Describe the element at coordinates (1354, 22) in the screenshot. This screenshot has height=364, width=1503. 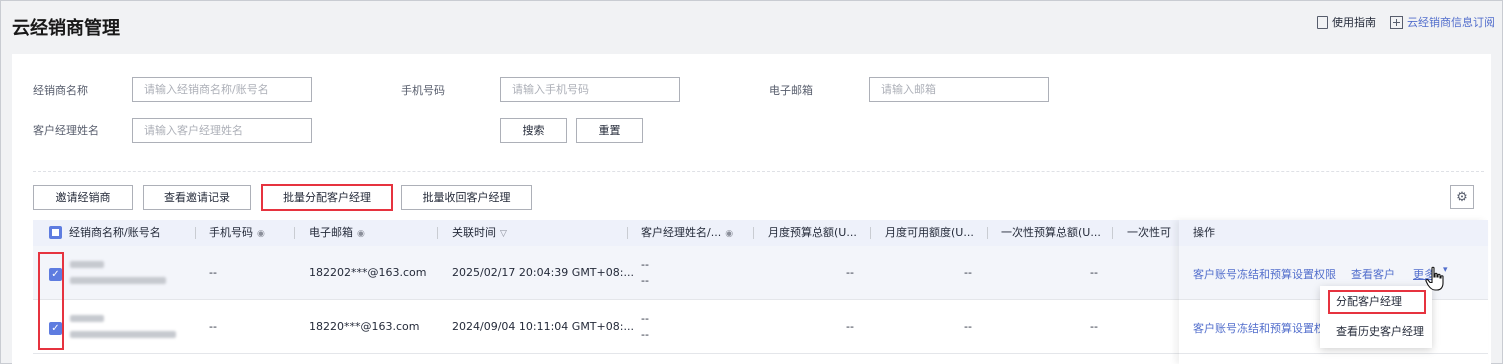
I see `guide-label: 使用指南` at that location.